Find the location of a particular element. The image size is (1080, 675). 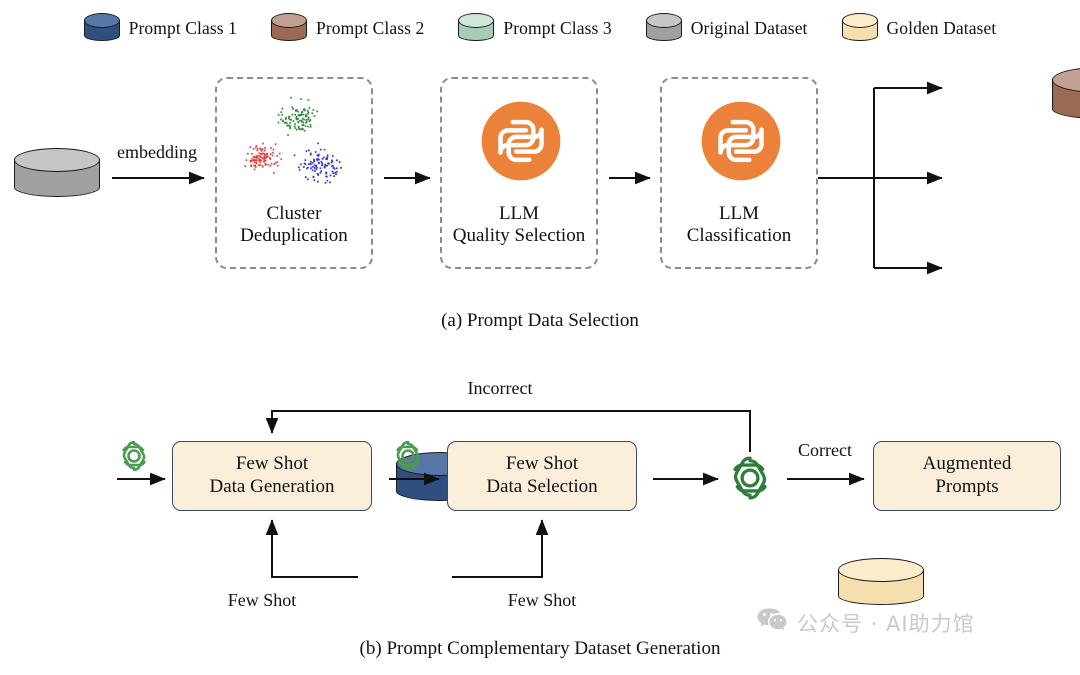

legend-label: Golden Dataset is located at coordinates (941, 27).